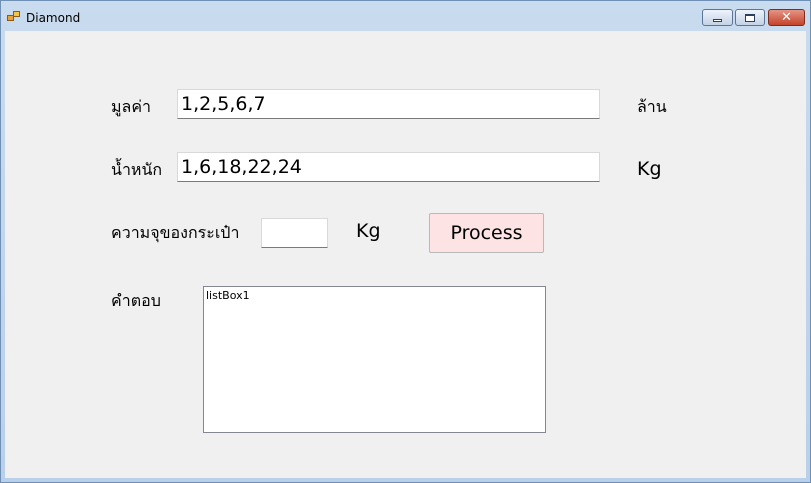 Image resolution: width=811 pixels, height=483 pixels. I want to click on capacity-unit-label: Kg, so click(368, 231).